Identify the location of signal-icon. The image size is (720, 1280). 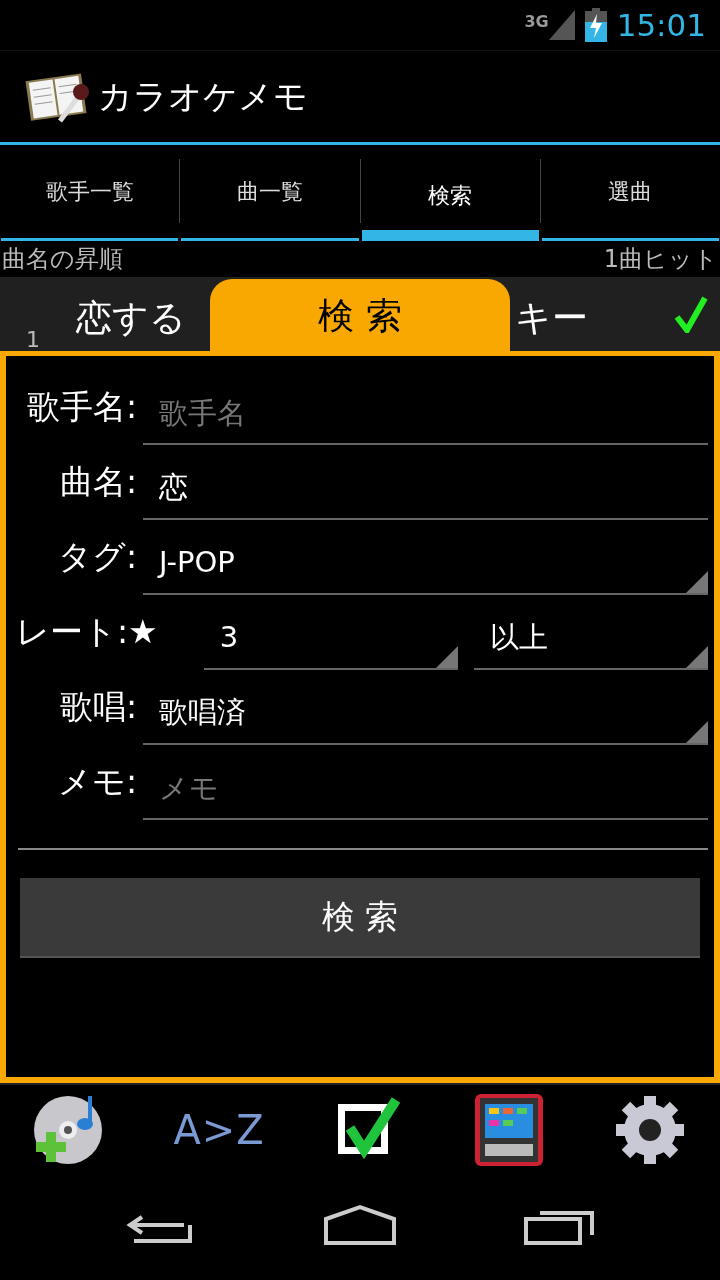
(561, 25).